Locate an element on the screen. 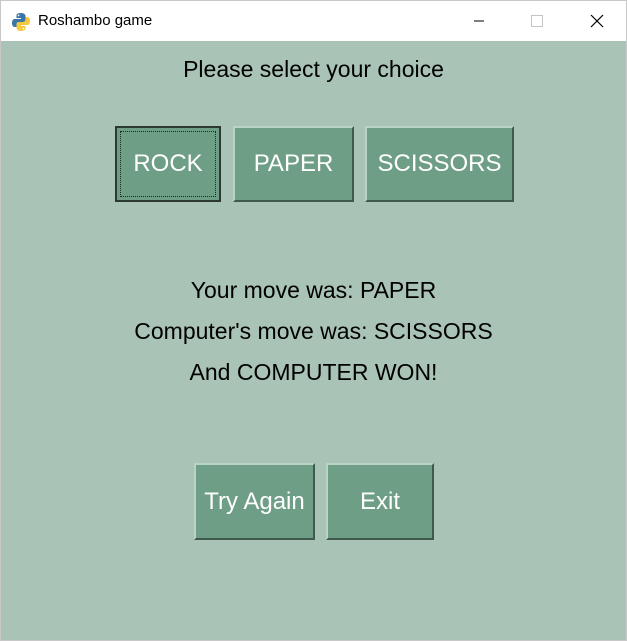 The width and height of the screenshot is (627, 641). close-icon is located at coordinates (597, 21).